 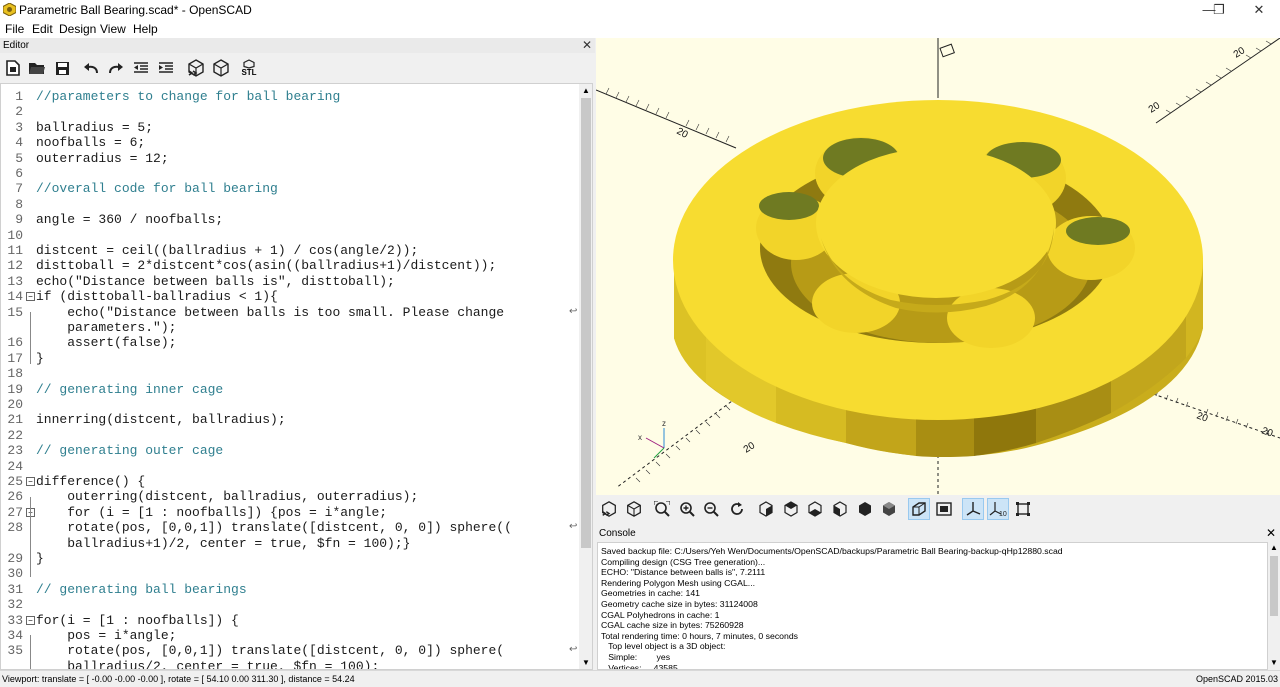 I want to click on code-line: 10, so click(x=290, y=235).